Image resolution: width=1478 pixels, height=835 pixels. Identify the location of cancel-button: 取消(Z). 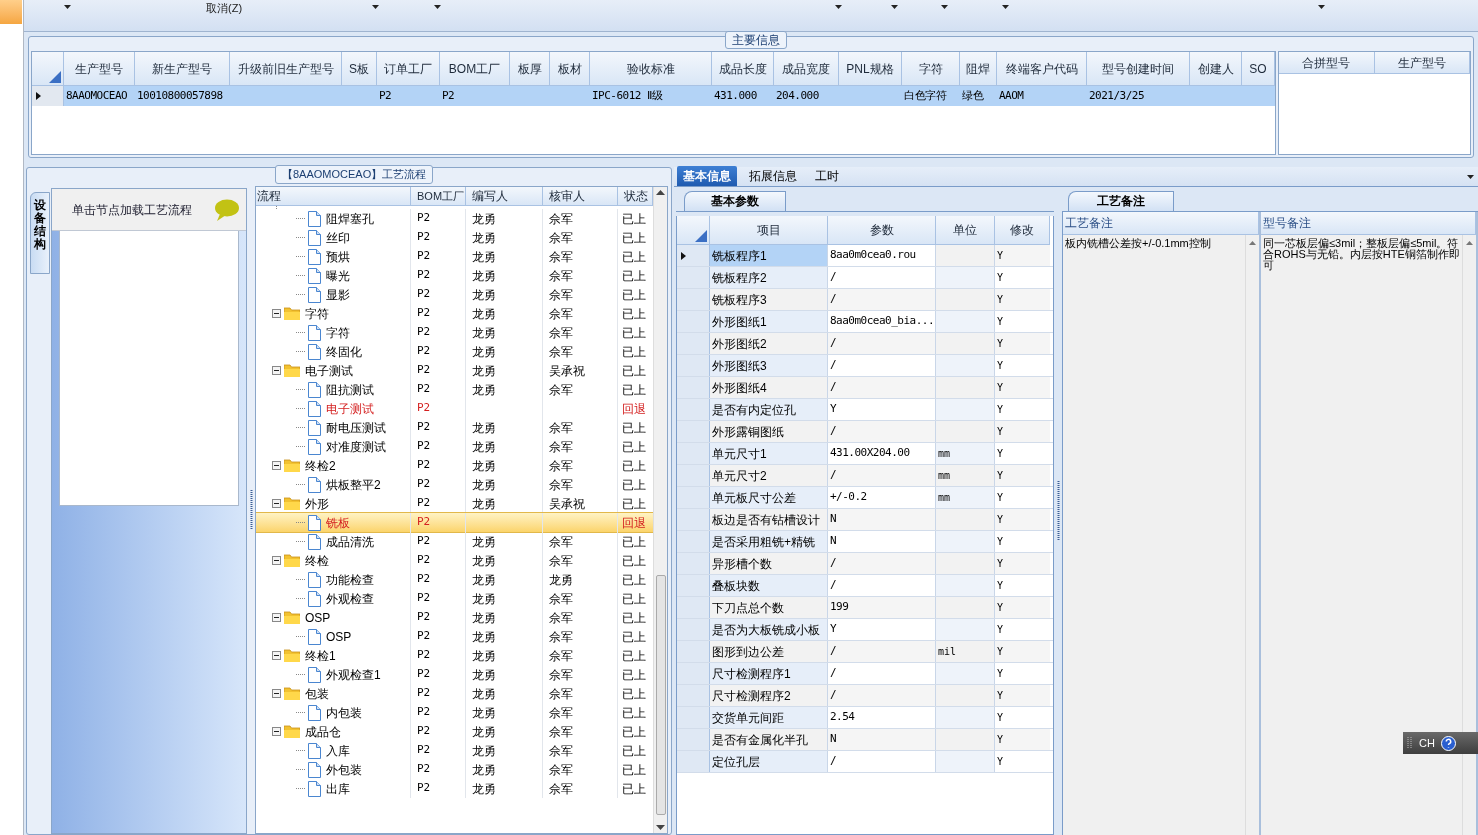
(224, 8).